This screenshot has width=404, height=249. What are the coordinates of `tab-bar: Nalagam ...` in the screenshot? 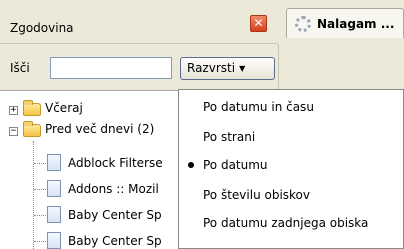 It's located at (341, 22).